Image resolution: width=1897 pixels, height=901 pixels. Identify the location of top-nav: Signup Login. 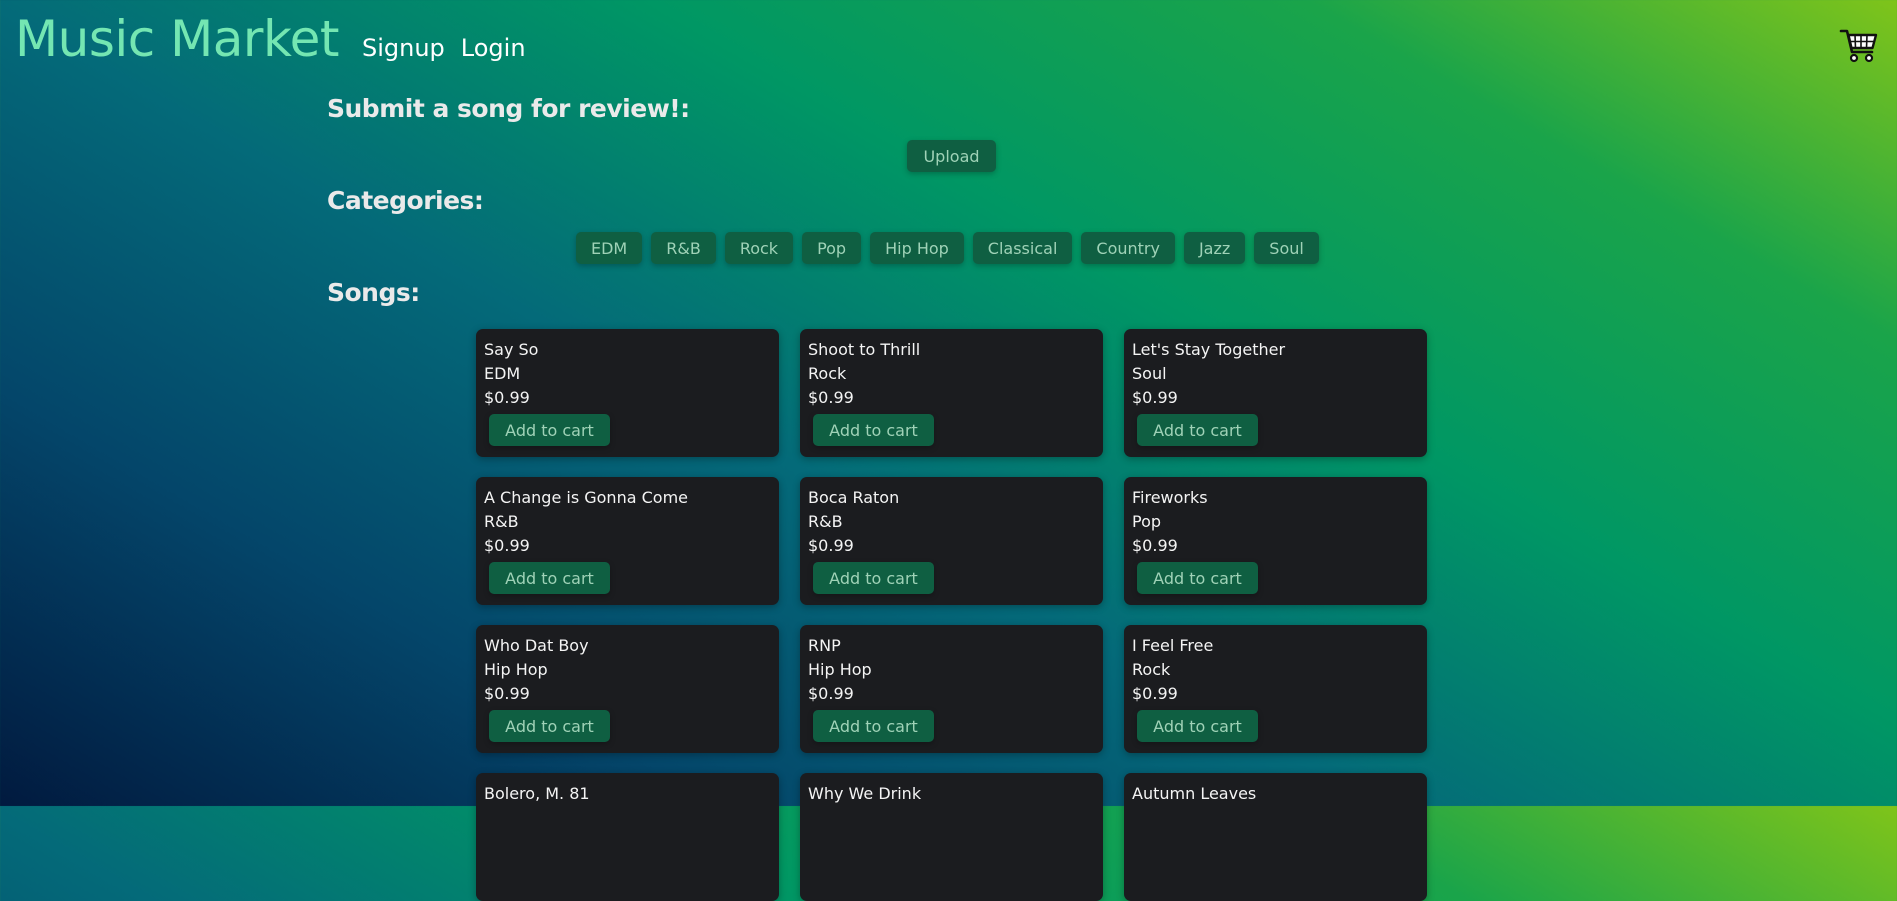
(444, 48).